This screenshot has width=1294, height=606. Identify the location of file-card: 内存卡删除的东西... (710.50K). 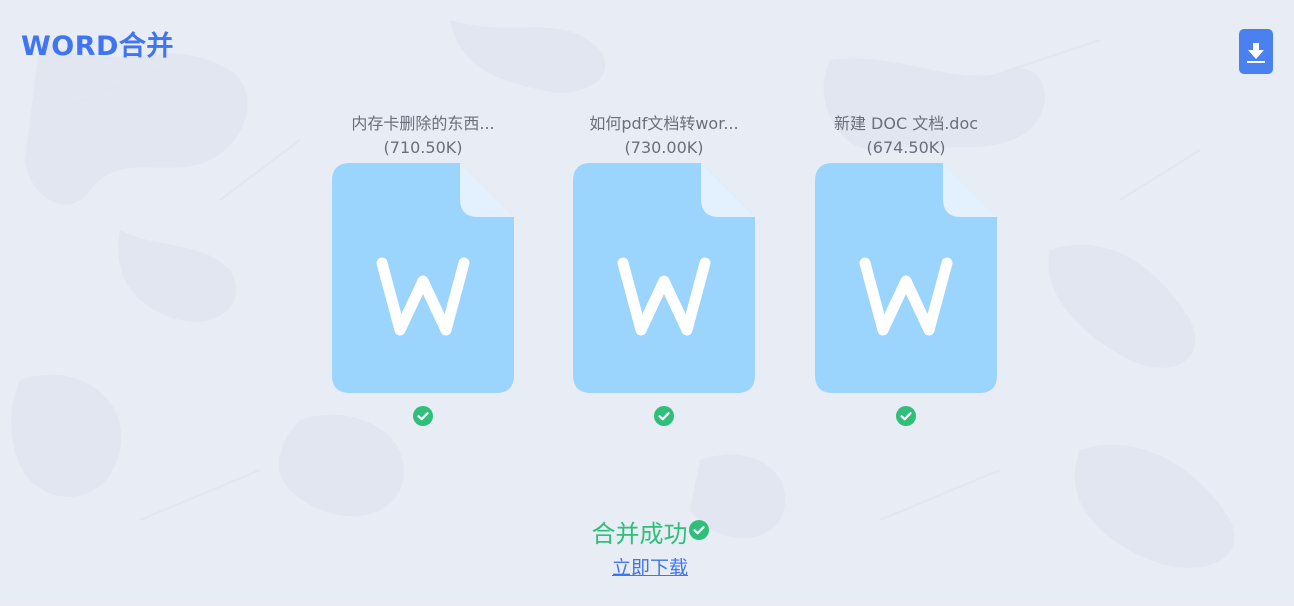
(423, 269).